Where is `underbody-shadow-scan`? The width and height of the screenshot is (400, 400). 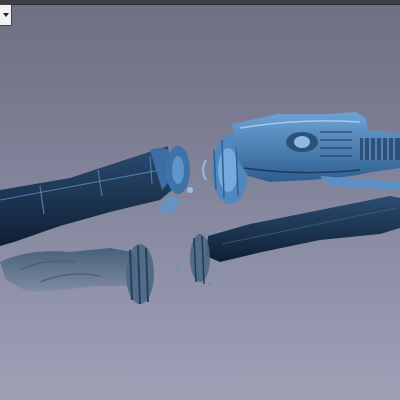
underbody-shadow-scan is located at coordinates (303, 229).